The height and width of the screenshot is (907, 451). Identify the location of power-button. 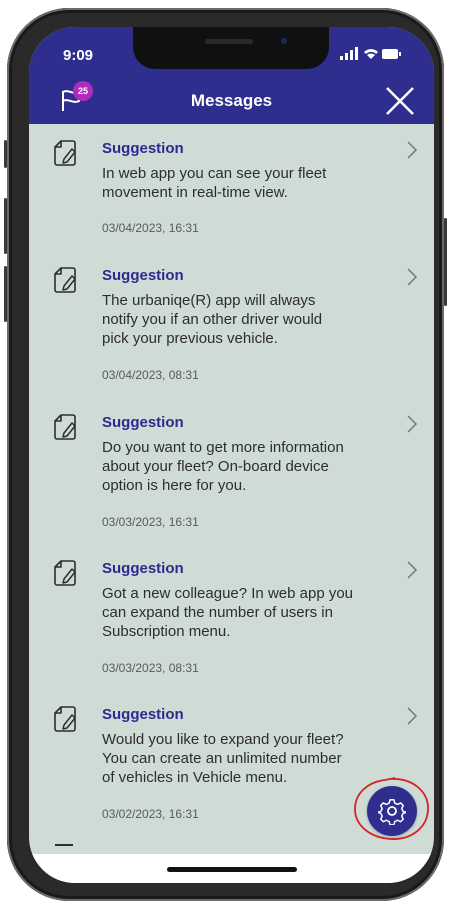
(445, 262).